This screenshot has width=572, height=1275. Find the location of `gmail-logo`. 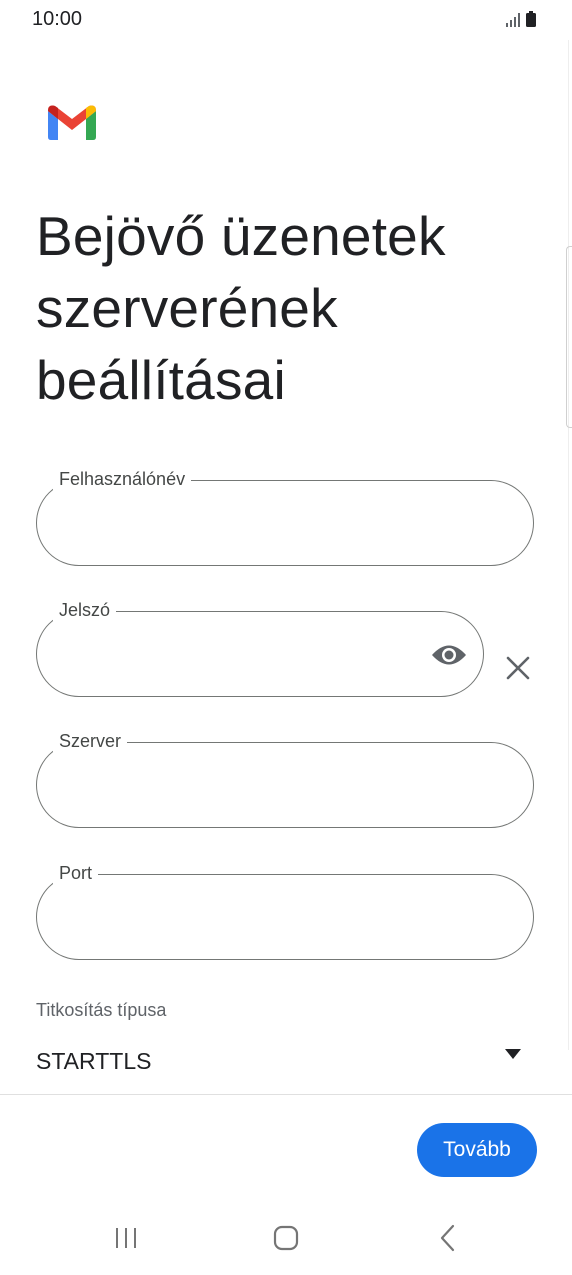

gmail-logo is located at coordinates (72, 122).